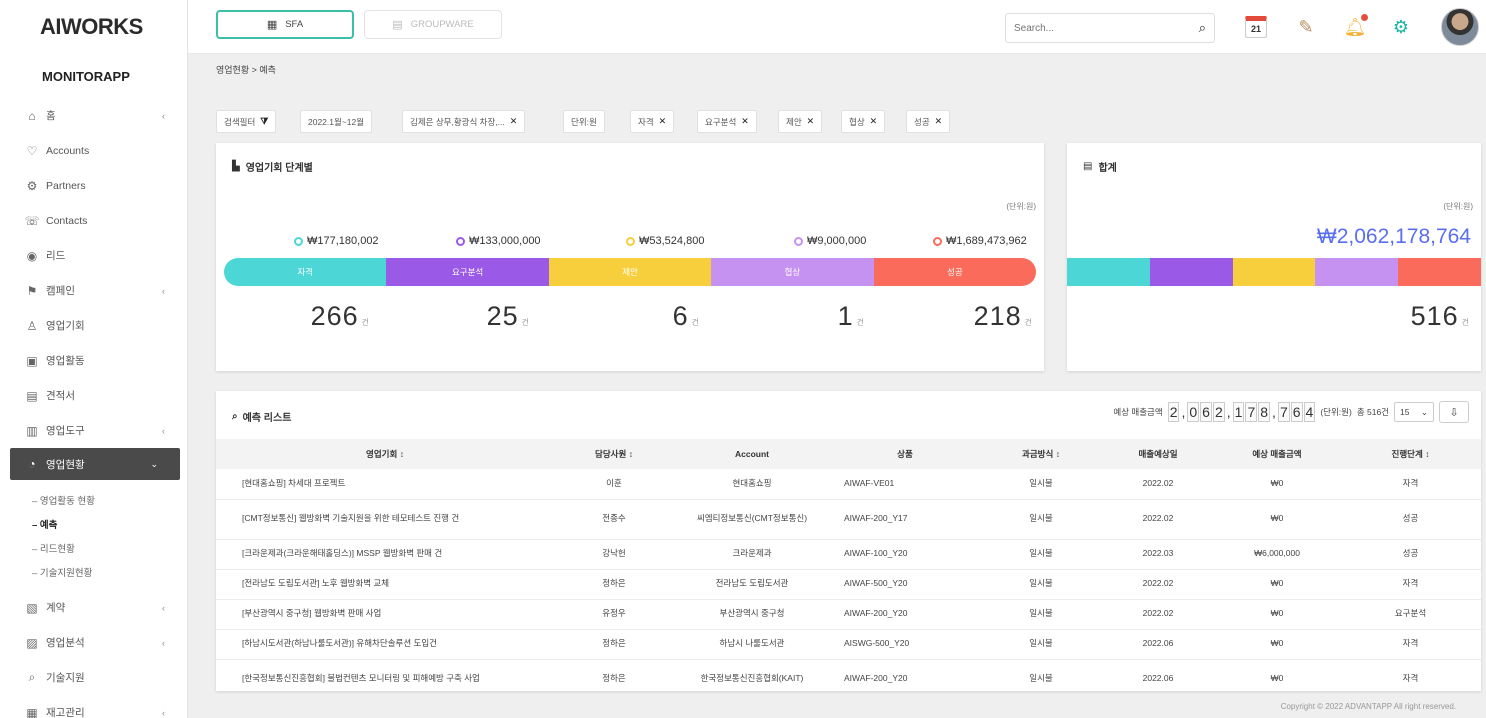  Describe the element at coordinates (109, 548) in the screenshot. I see `subnav-item: – 리드현황` at that location.